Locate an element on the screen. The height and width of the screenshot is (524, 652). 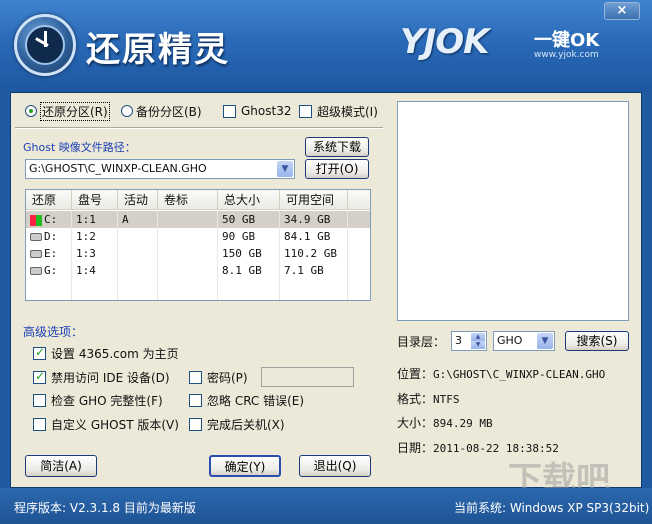
table-header: 还原 盘号 活动 卷标 总大小 可用空间 is located at coordinates (198, 200).